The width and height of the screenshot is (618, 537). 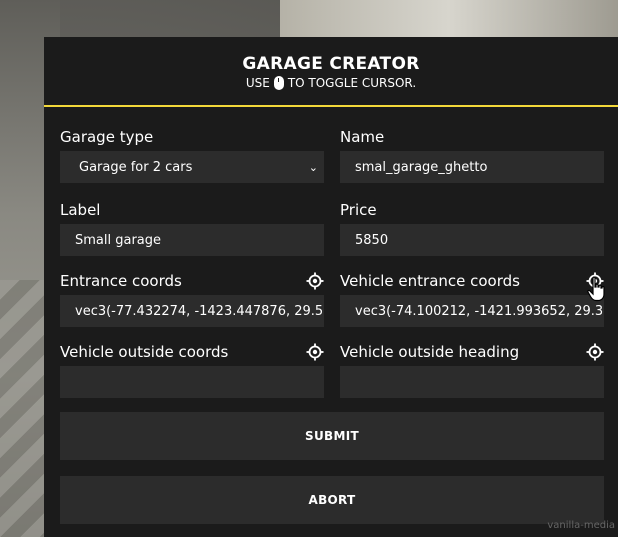 I want to click on vehicle-entrance-coords-input: vec3(-74.100212, -1421.993652, 29.320, so click(x=472, y=311).